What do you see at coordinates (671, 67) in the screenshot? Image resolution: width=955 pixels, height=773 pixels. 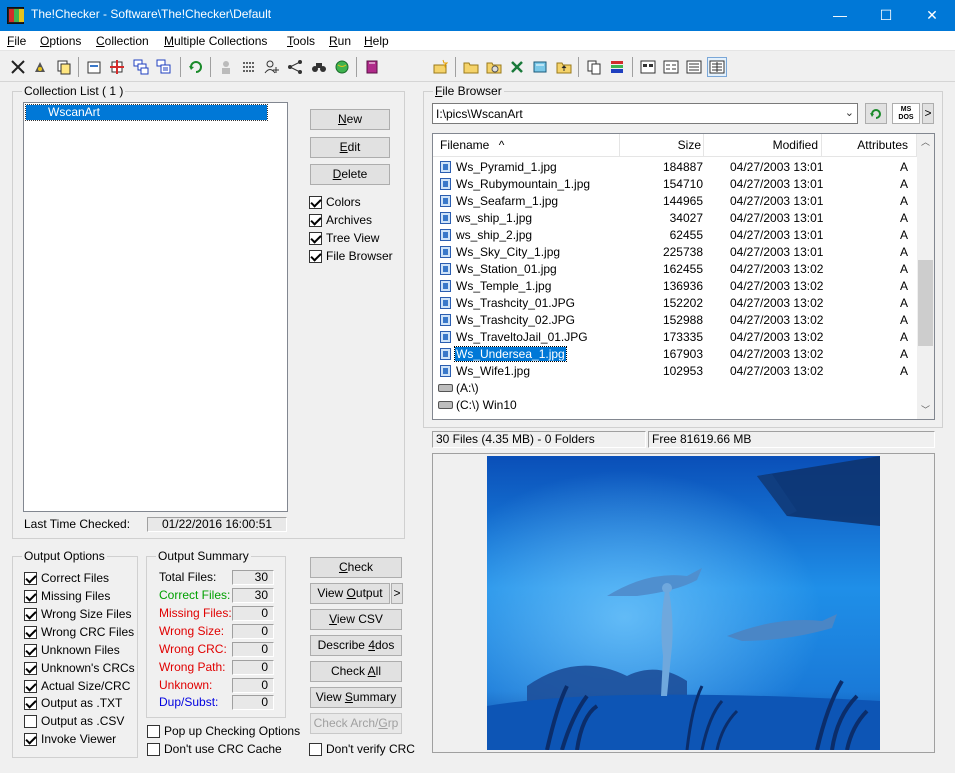 I see `small-icons-icon` at bounding box center [671, 67].